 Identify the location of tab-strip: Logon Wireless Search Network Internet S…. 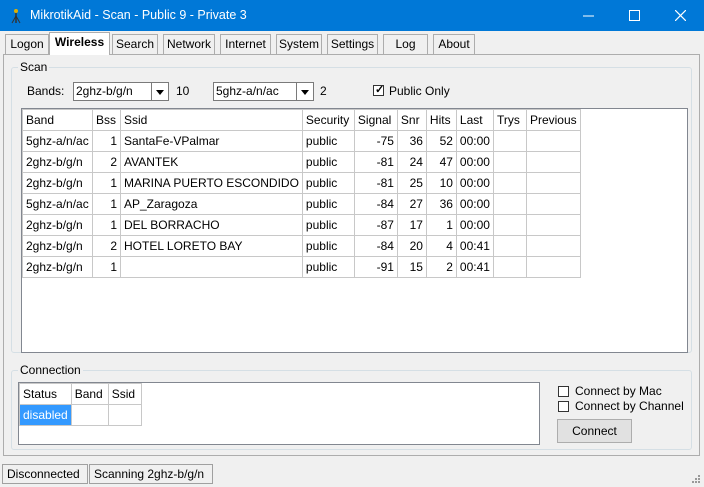
(352, 43).